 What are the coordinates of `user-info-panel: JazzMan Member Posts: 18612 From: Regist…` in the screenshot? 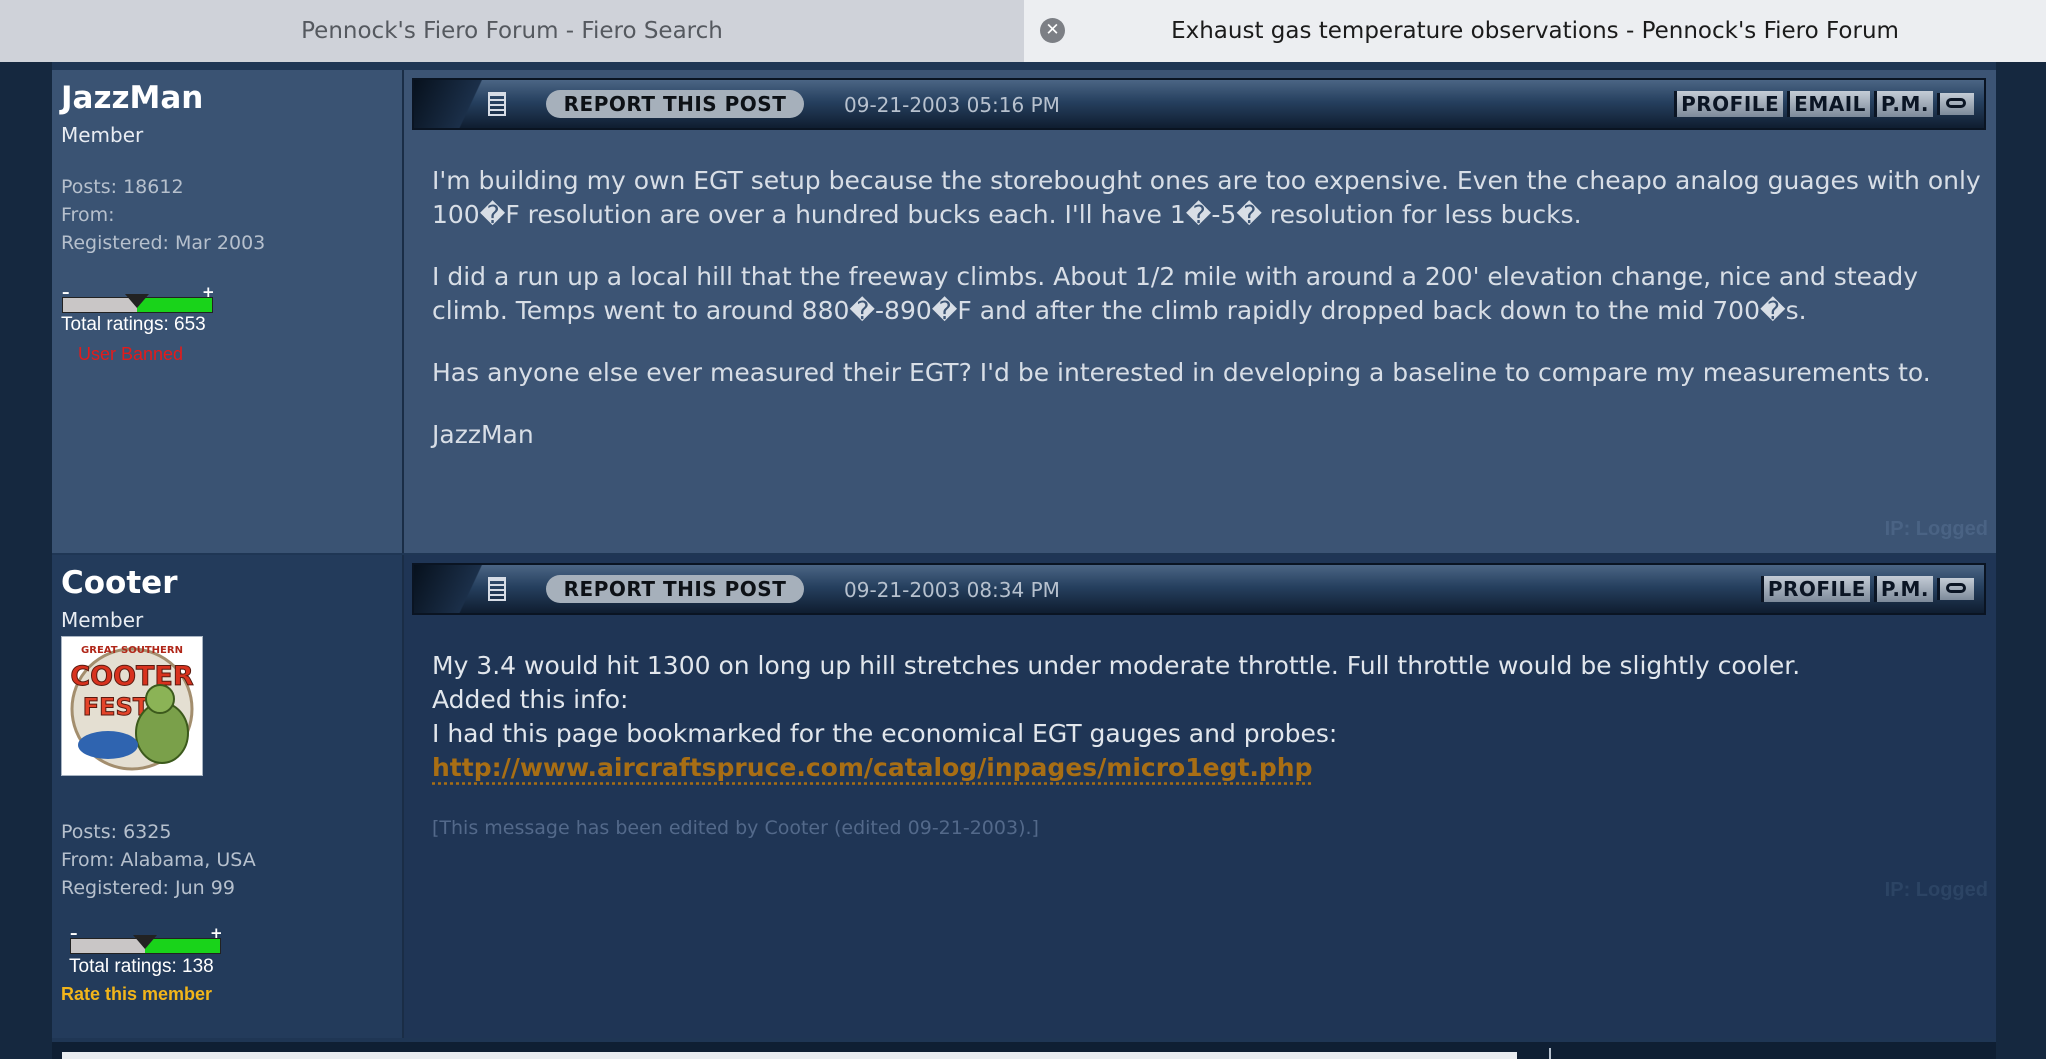 It's located at (228, 311).